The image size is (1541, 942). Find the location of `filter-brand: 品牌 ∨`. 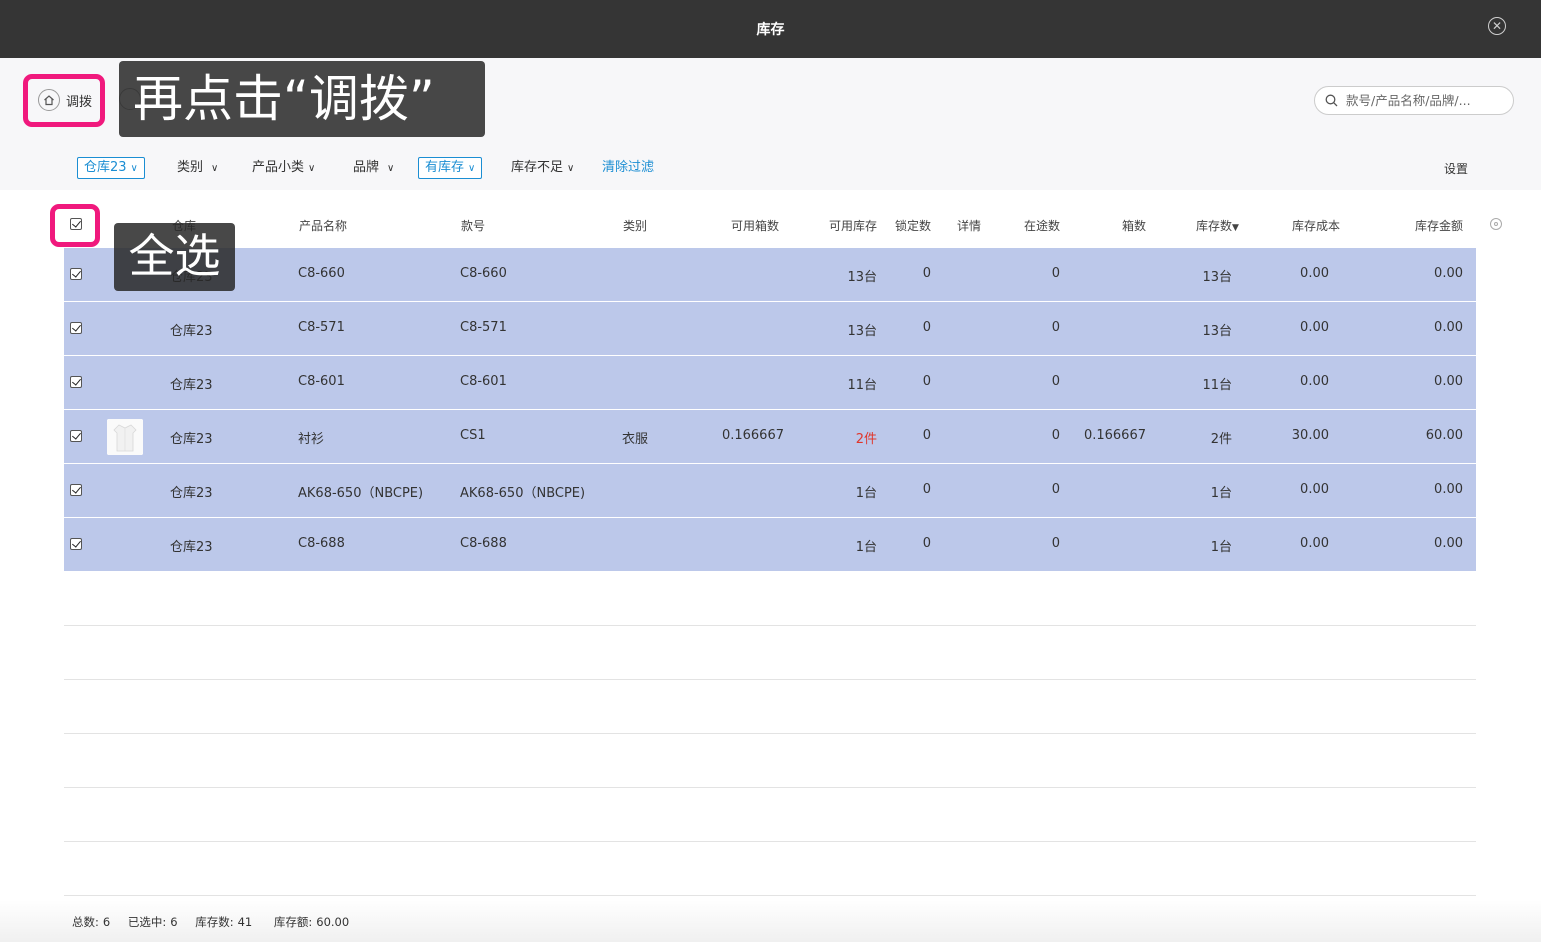

filter-brand: 品牌 ∨ is located at coordinates (373, 168).